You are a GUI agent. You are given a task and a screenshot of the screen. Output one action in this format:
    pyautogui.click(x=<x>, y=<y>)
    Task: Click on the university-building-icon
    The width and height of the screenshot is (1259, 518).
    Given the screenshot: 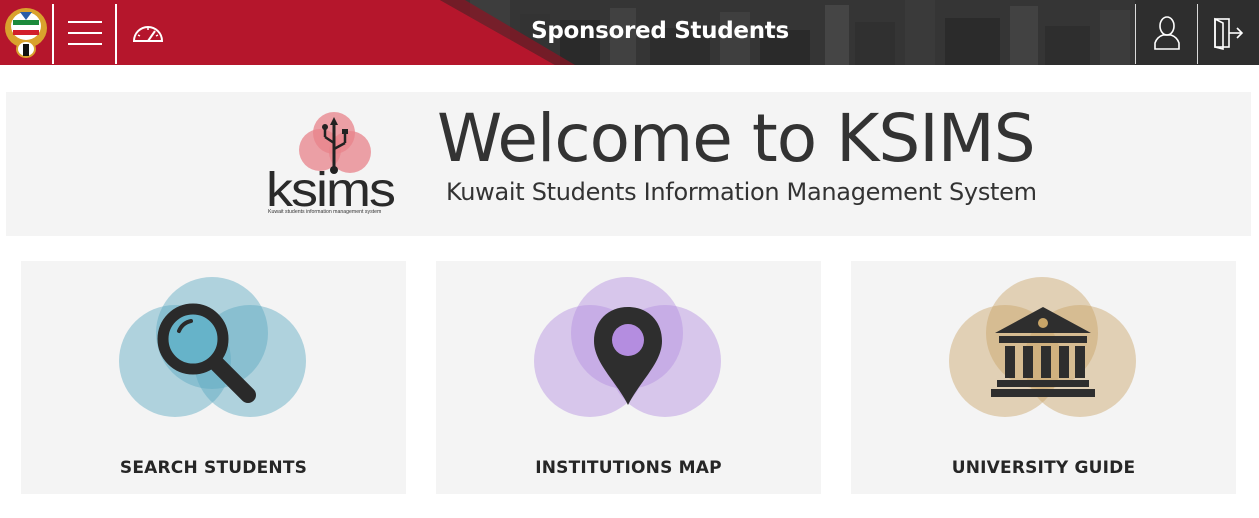 What is the action you would take?
    pyautogui.click(x=1042, y=347)
    